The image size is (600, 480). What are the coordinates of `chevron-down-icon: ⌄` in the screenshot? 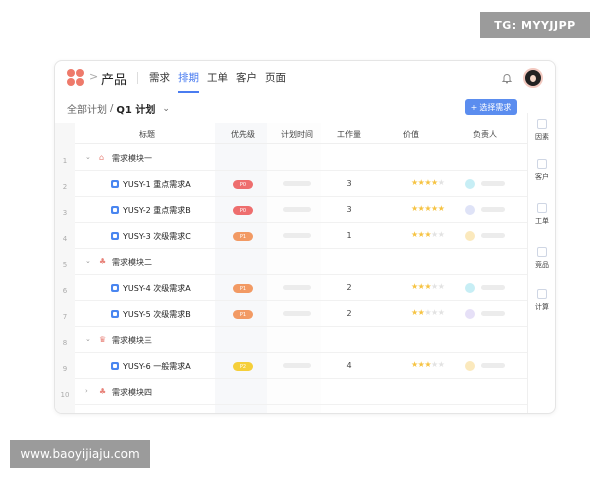 It's located at (166, 109).